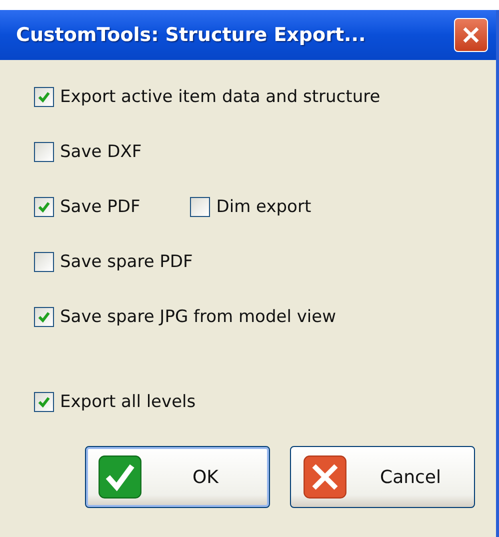 The height and width of the screenshot is (537, 499). What do you see at coordinates (113, 278) in the screenshot?
I see `checkbox-option: Save spare PDF` at bounding box center [113, 278].